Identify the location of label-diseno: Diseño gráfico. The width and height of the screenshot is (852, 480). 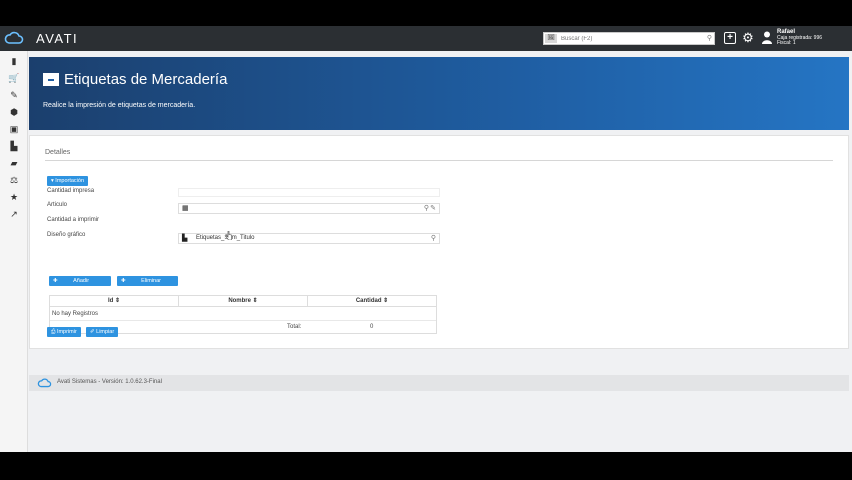
(66, 235).